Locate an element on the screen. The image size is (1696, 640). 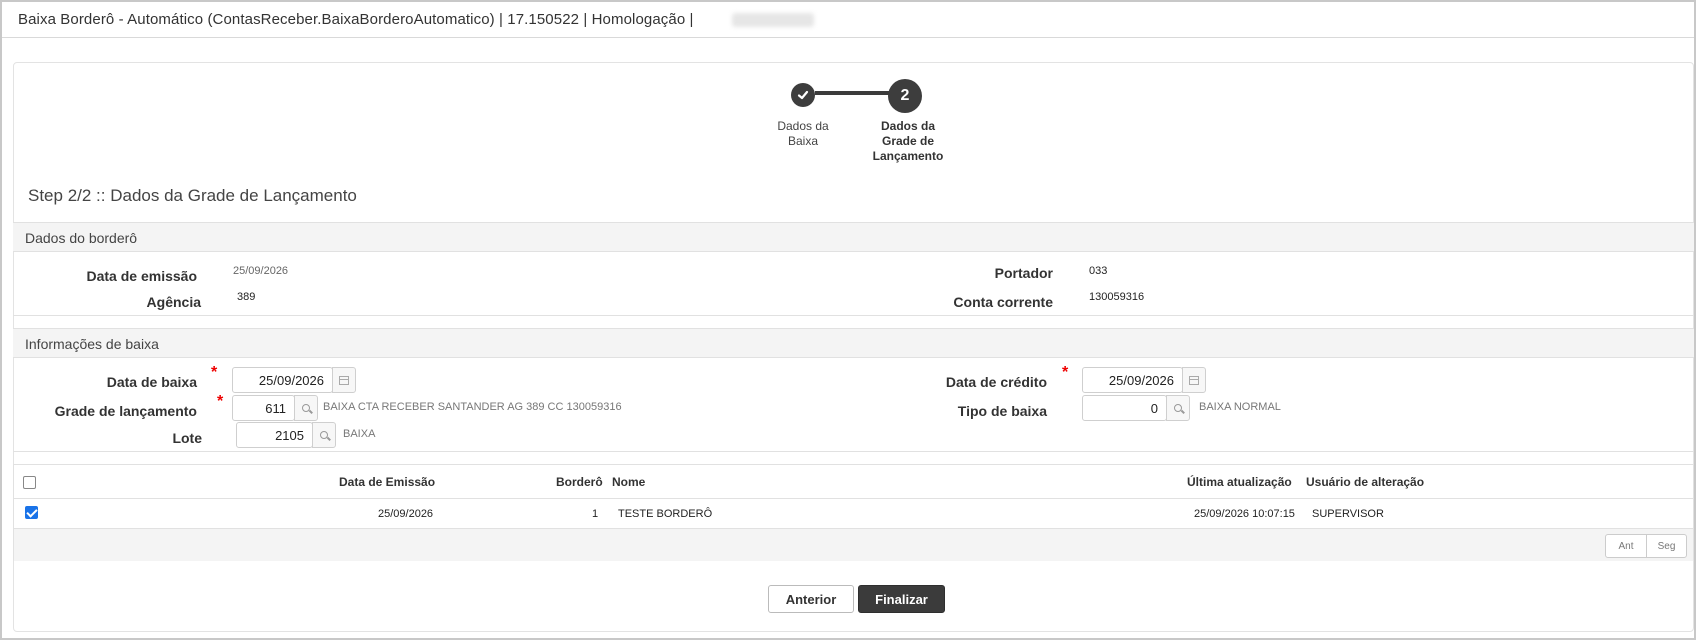
row-checkbox is located at coordinates (31, 512).